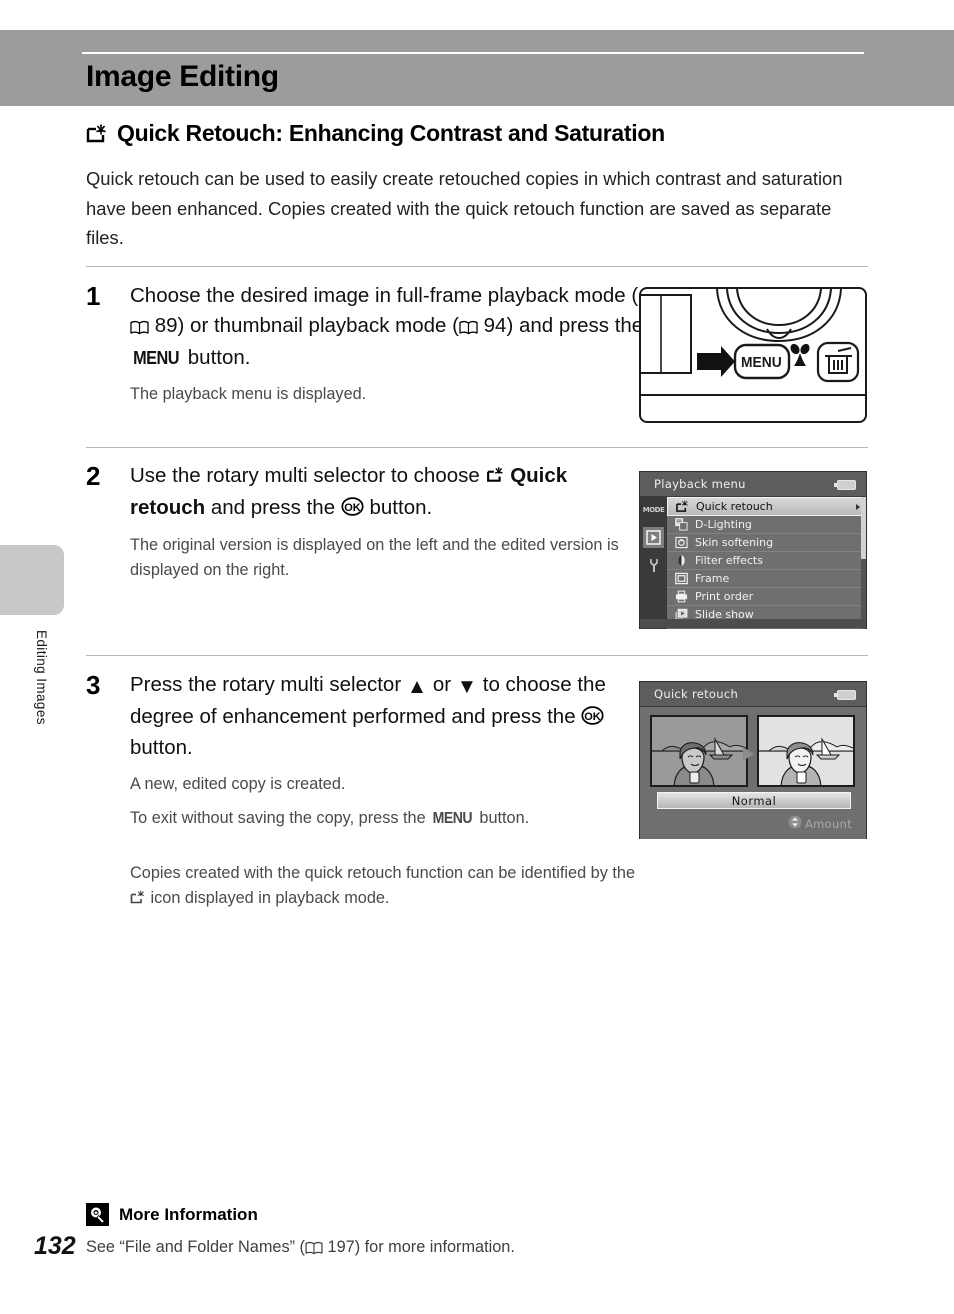 The image size is (954, 1314). I want to click on quick-retouch-header: Quick retouch, so click(753, 694).